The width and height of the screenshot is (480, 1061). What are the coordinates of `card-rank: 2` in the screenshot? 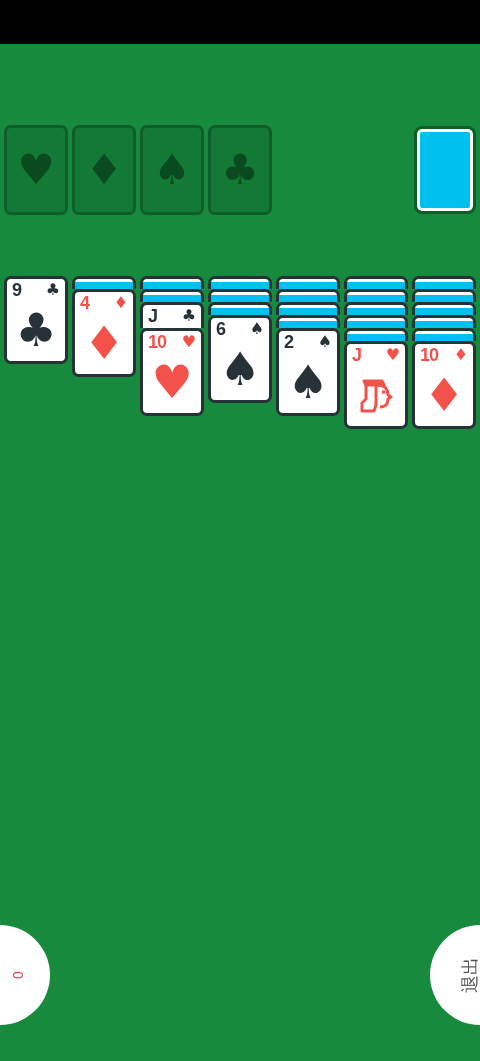 It's located at (288, 342).